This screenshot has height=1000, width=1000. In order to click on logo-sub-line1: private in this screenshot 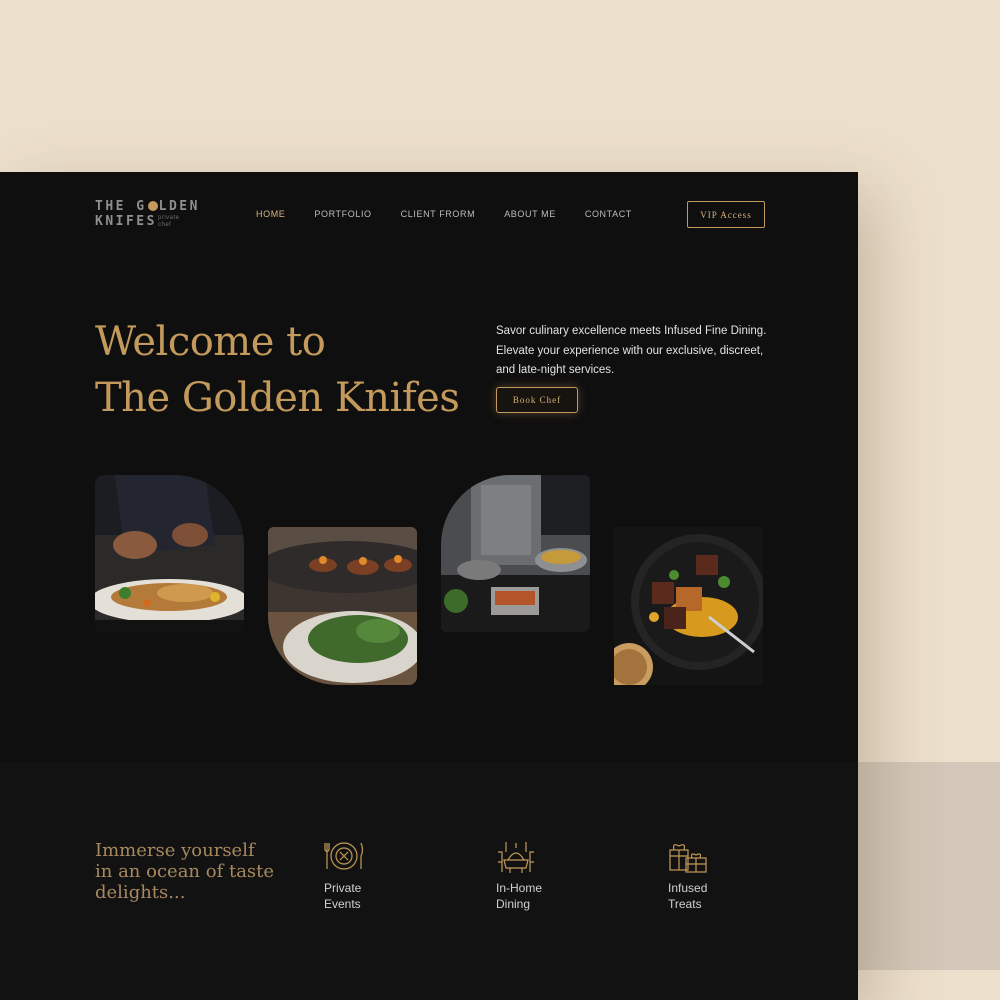, I will do `click(169, 218)`.